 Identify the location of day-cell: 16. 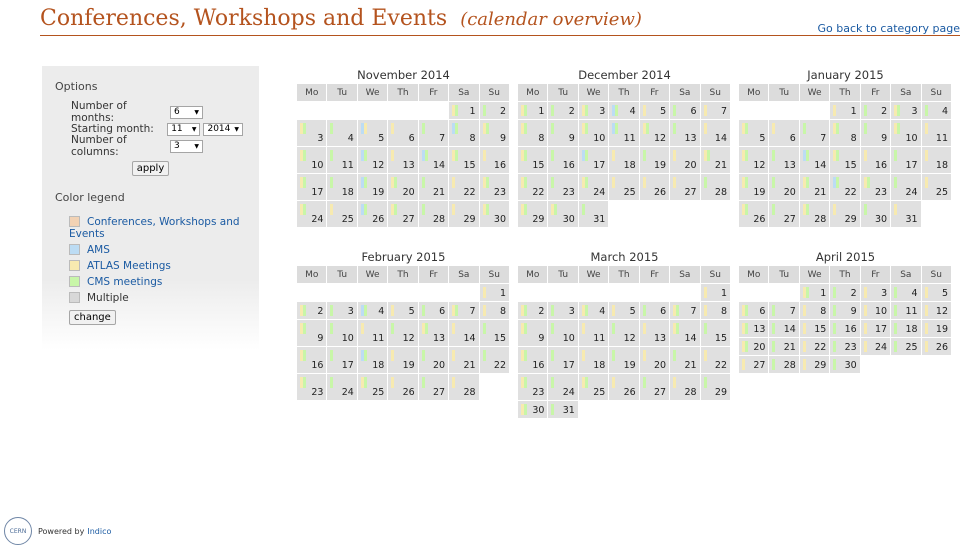
(875, 160).